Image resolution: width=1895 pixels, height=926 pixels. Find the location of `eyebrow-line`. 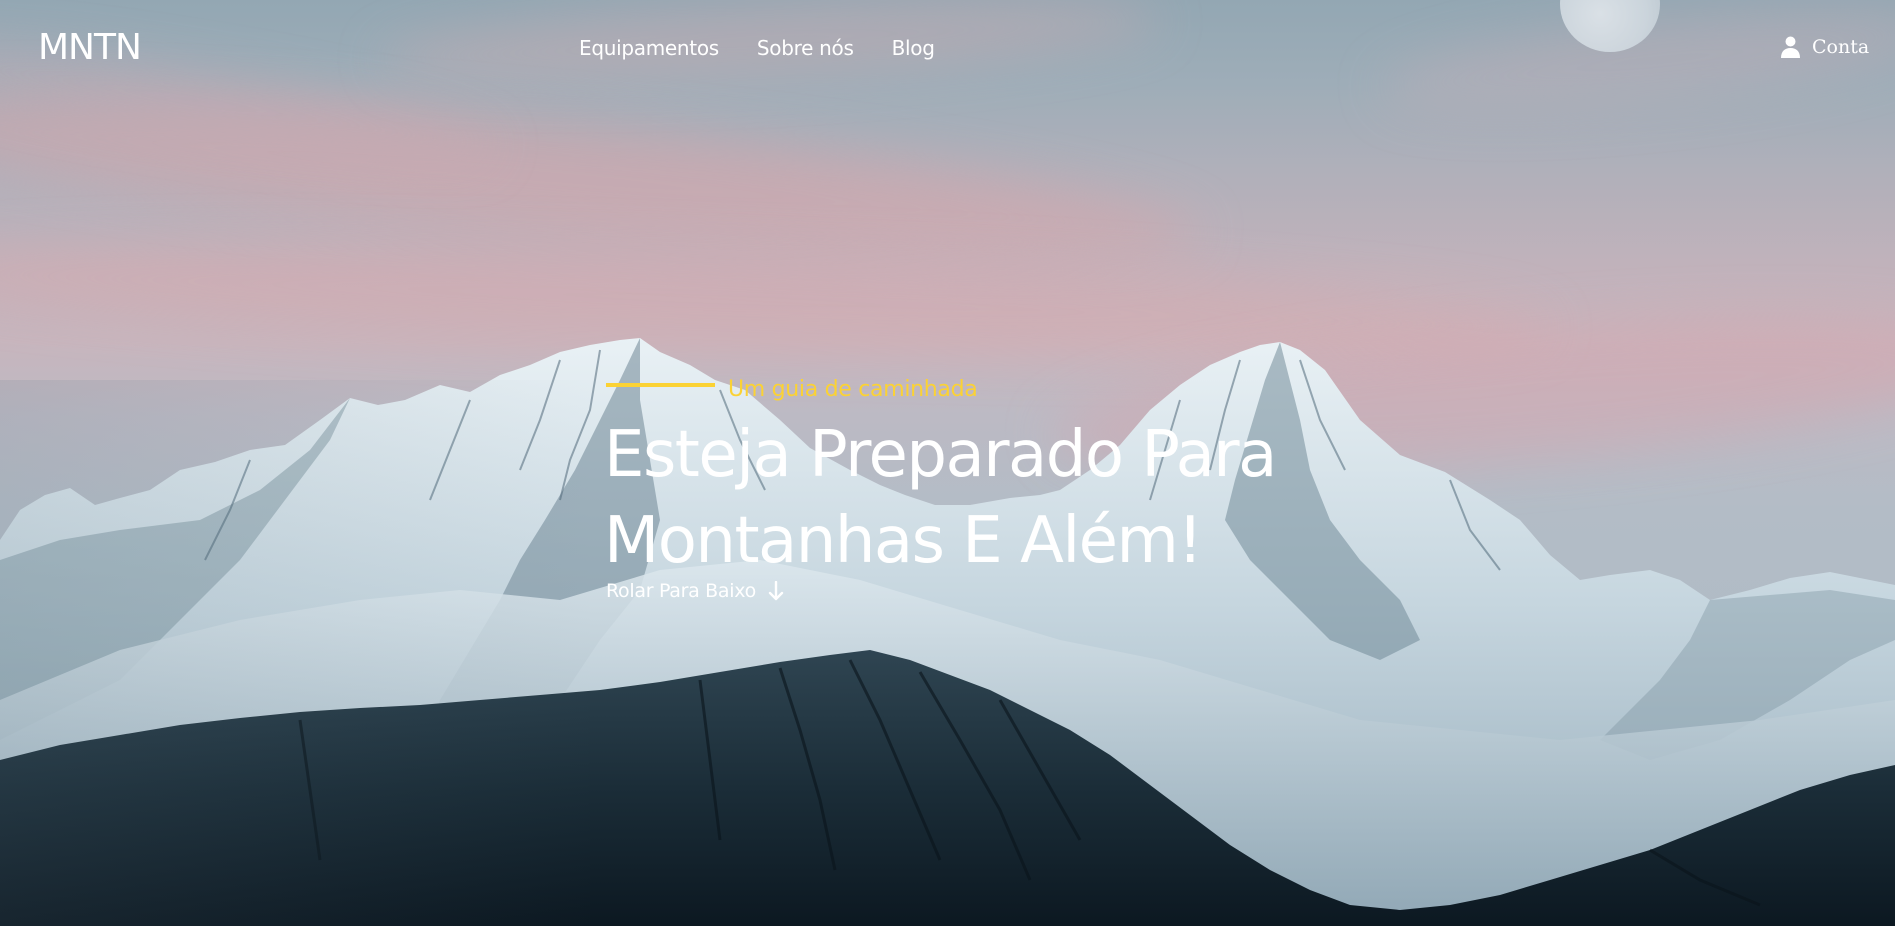

eyebrow-line is located at coordinates (660, 385).